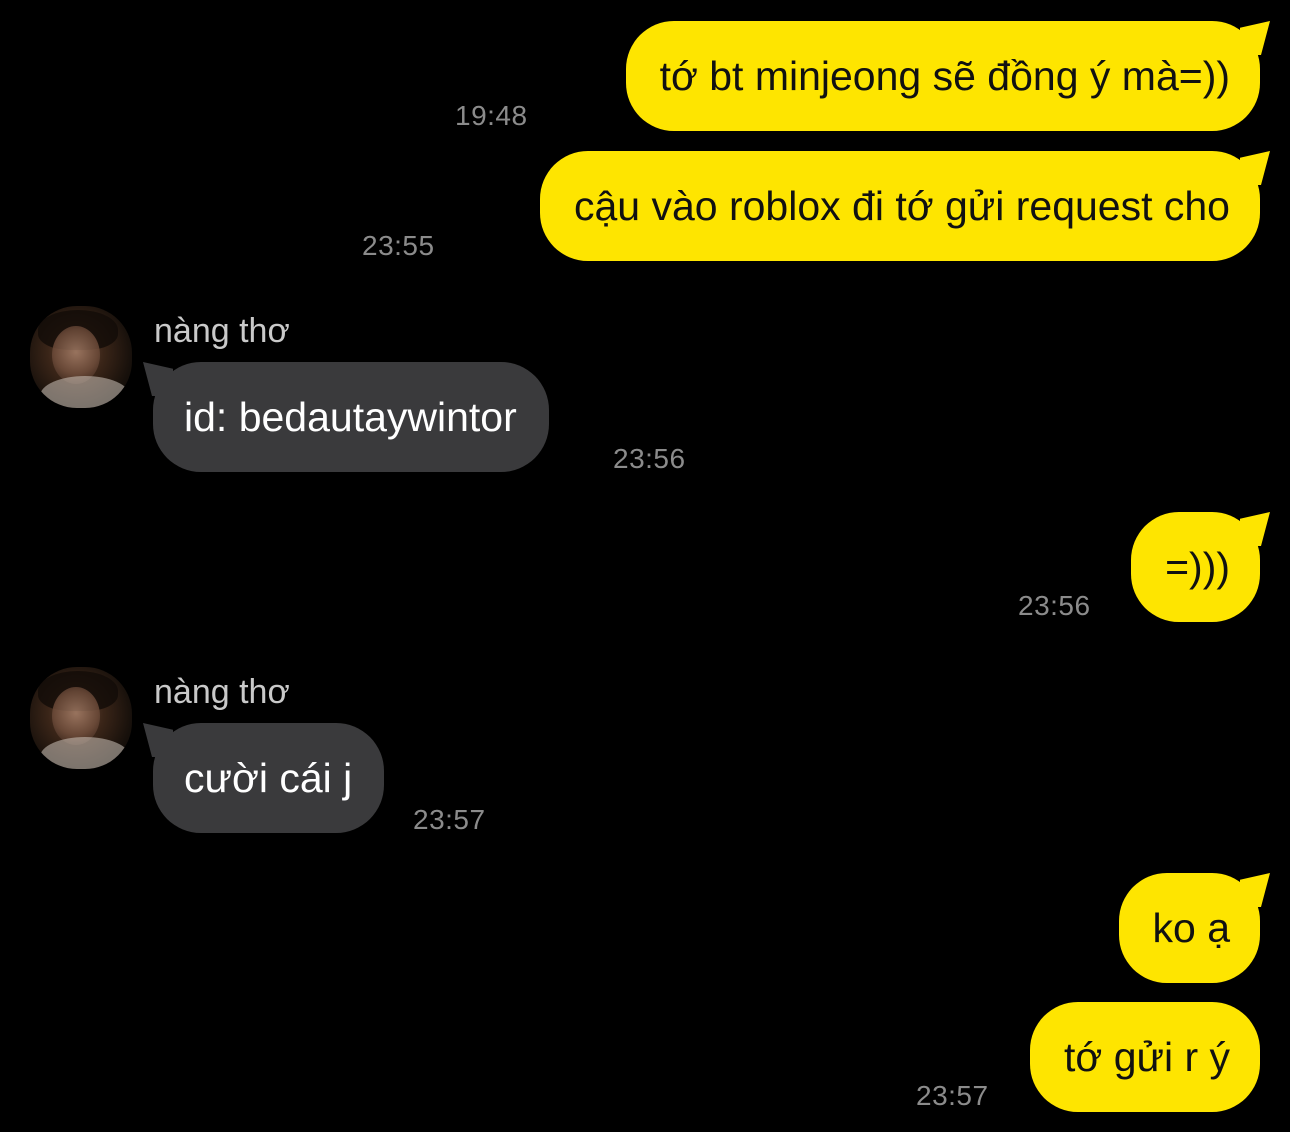 This screenshot has width=1290, height=1132. What do you see at coordinates (351, 417) in the screenshot?
I see `incoming-message-bubble: id: bedautaywintor` at bounding box center [351, 417].